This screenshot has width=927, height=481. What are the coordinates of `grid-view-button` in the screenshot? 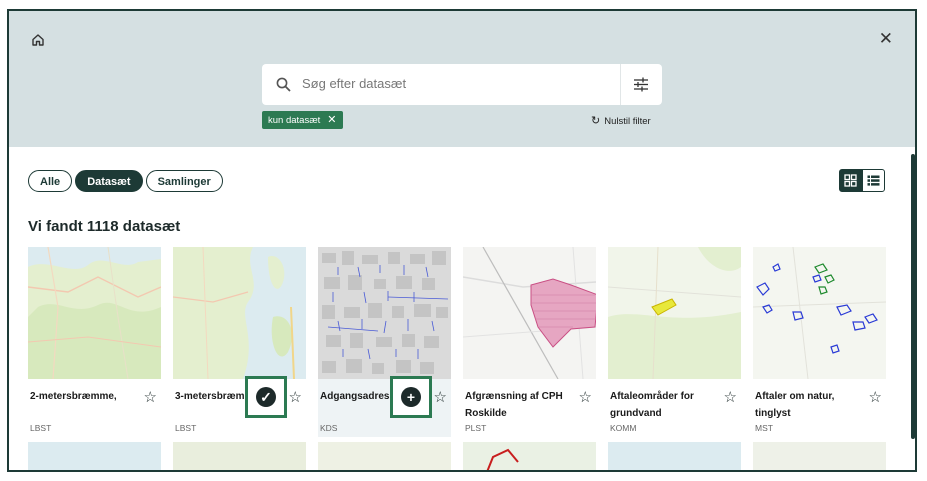 It's located at (850, 180).